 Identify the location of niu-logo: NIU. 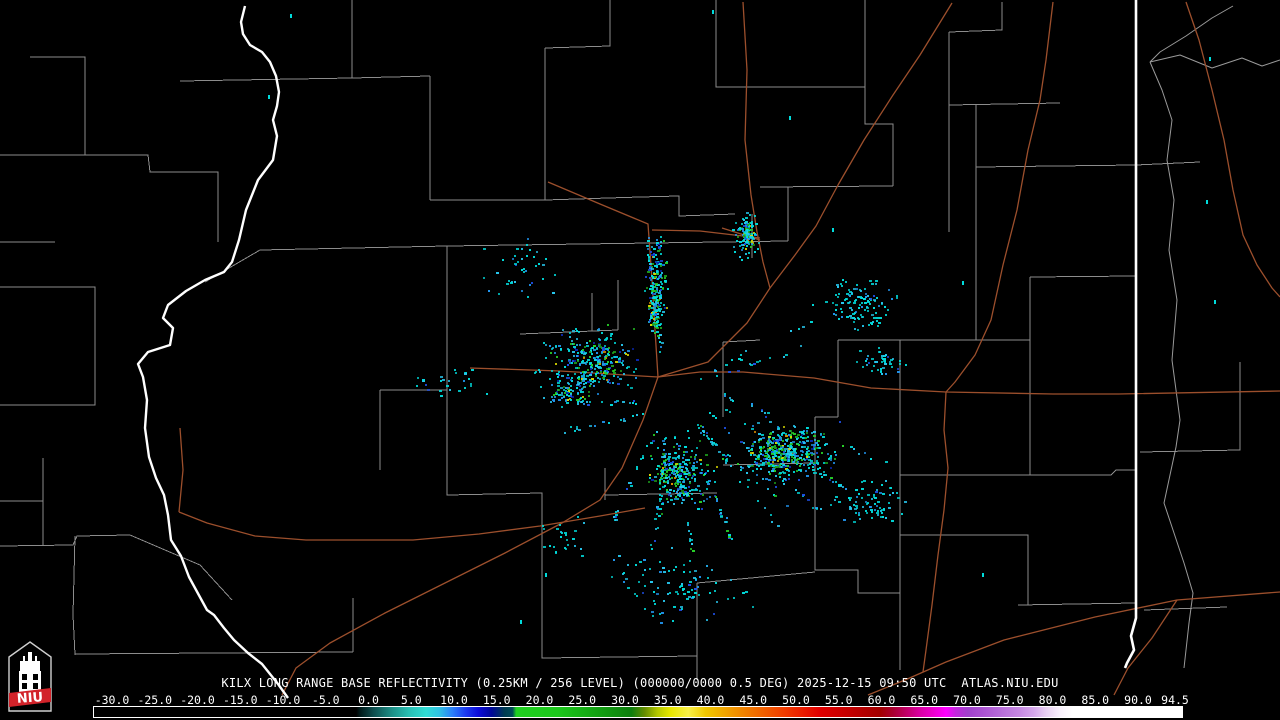
(30, 676).